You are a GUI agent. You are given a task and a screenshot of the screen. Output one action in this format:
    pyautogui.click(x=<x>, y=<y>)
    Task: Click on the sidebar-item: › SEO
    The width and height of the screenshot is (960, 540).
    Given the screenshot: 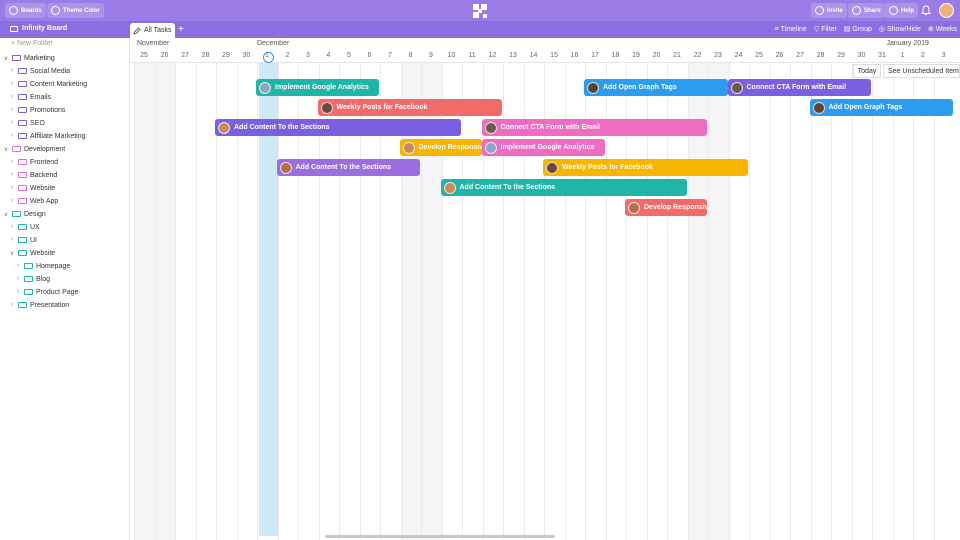 What is the action you would take?
    pyautogui.click(x=27, y=123)
    